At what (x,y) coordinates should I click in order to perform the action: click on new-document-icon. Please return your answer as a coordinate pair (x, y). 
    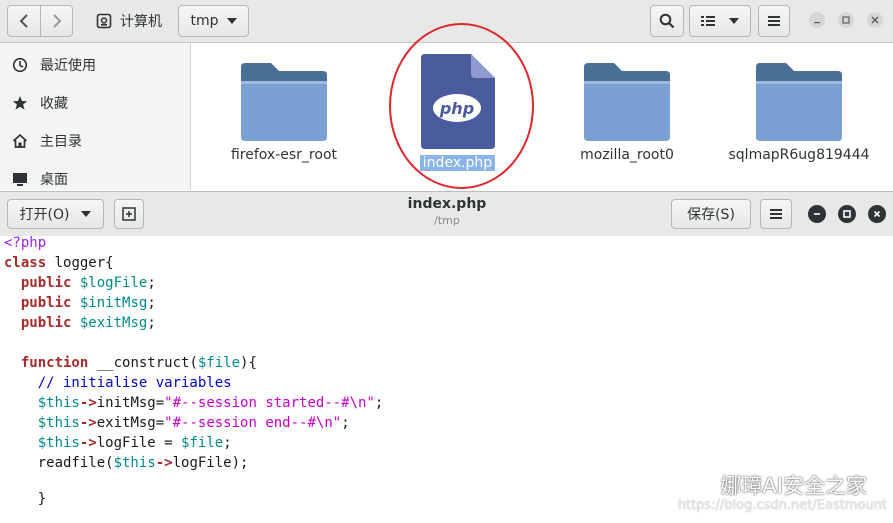
    Looking at the image, I should click on (129, 214).